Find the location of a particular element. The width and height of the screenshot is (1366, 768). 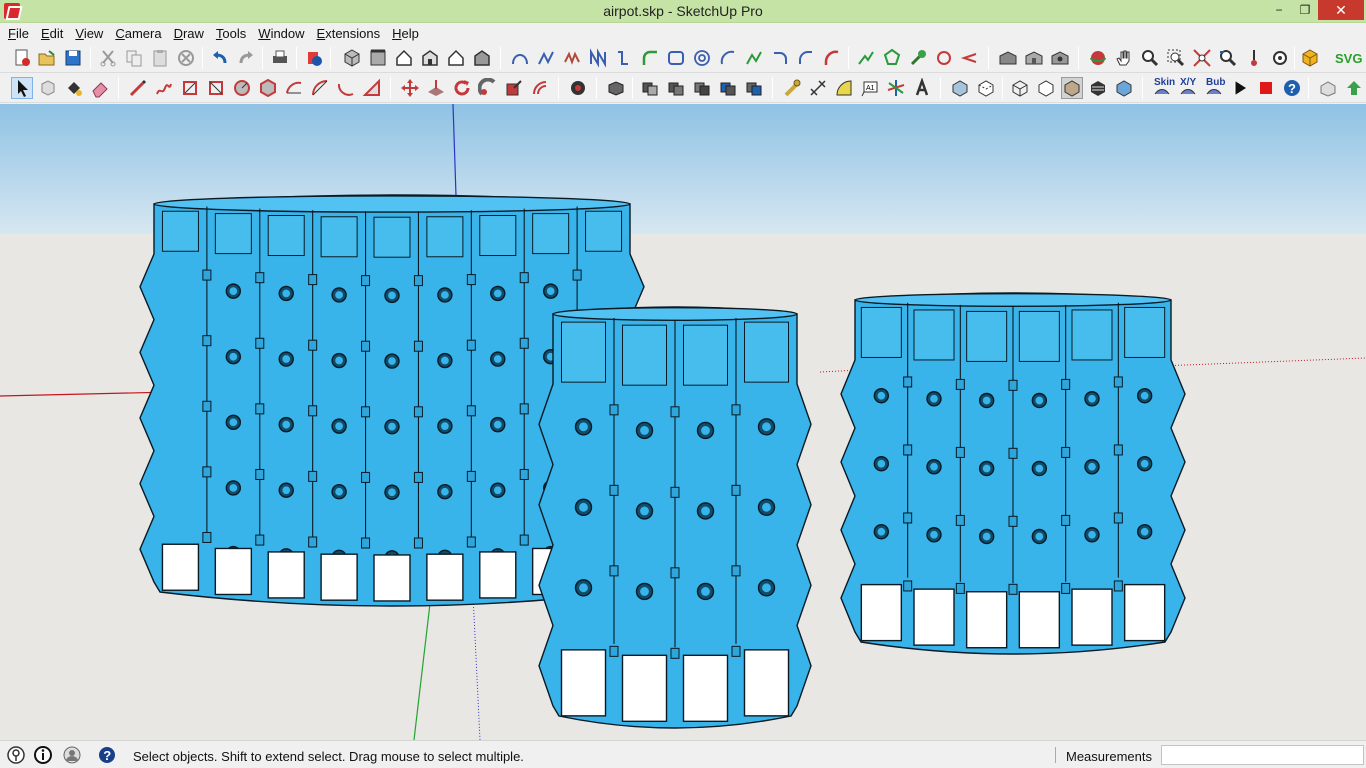

sketch-line-icon is located at coordinates (754, 58).